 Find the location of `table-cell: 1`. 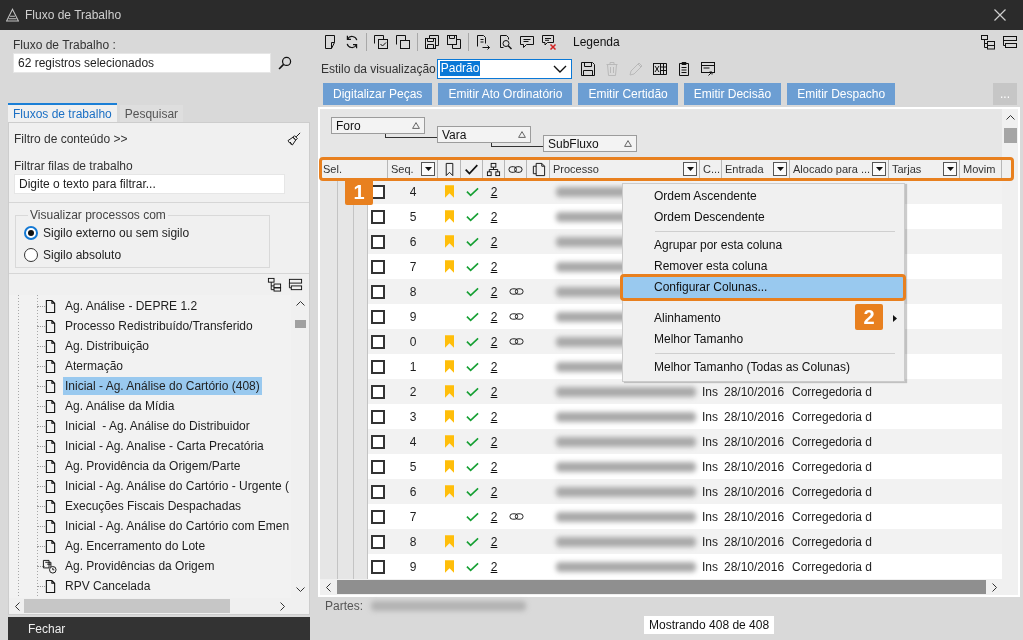

table-cell: 1 is located at coordinates (413, 366).